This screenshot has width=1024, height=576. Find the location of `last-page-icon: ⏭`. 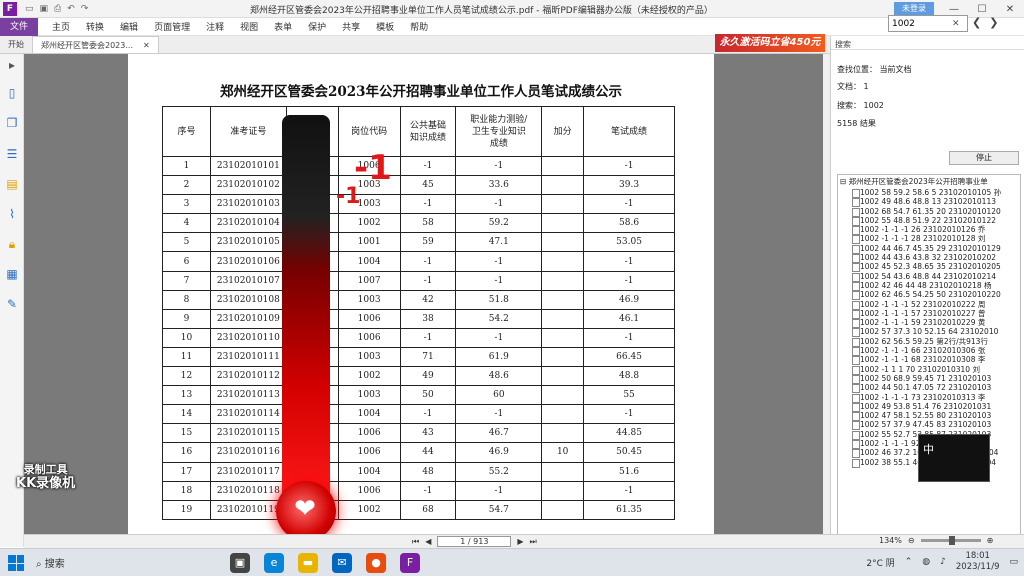

last-page-icon: ⏭ is located at coordinates (533, 542).